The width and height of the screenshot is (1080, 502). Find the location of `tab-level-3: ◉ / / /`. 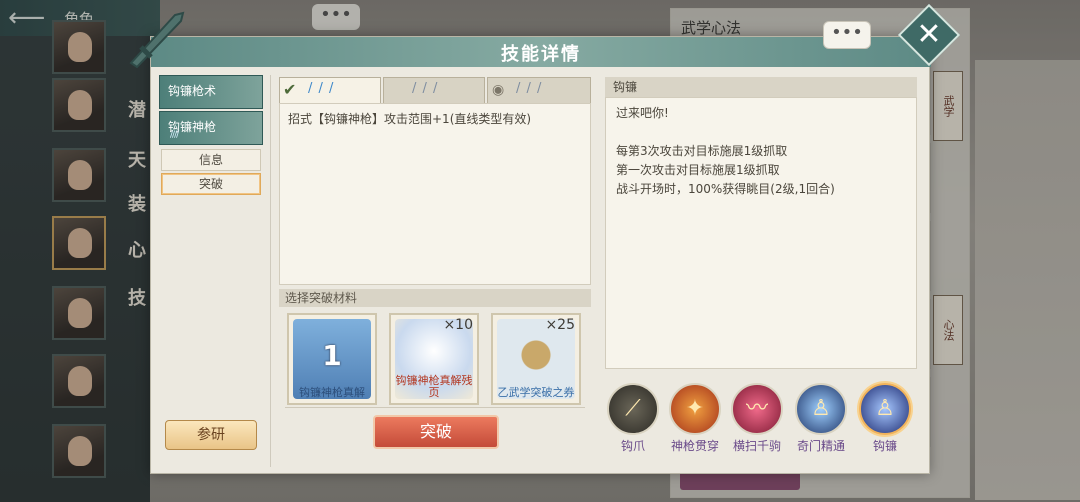

tab-level-3: ◉ / / / is located at coordinates (539, 91).